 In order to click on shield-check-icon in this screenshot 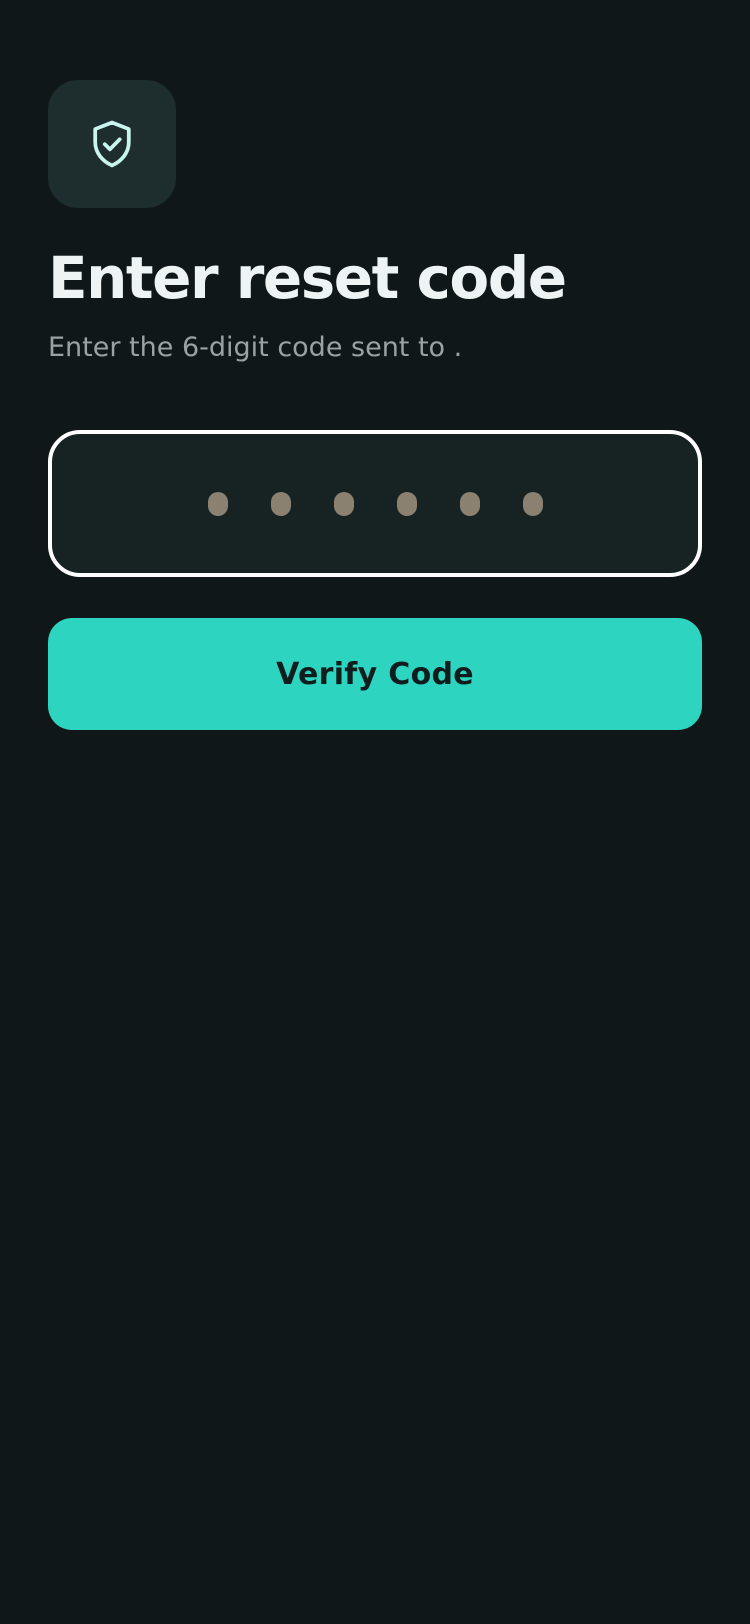, I will do `click(112, 144)`.